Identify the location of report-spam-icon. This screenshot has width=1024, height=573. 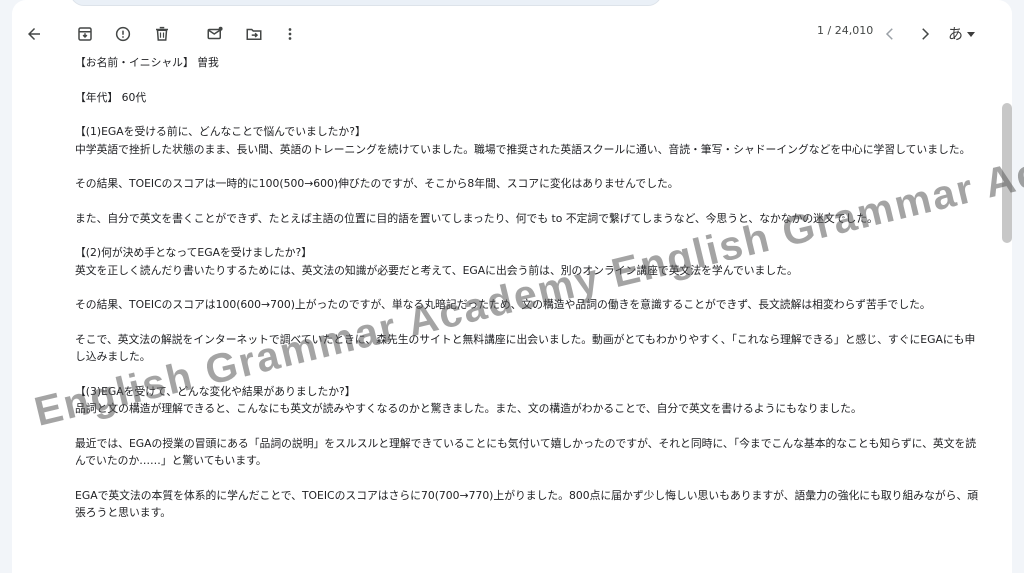
(123, 34).